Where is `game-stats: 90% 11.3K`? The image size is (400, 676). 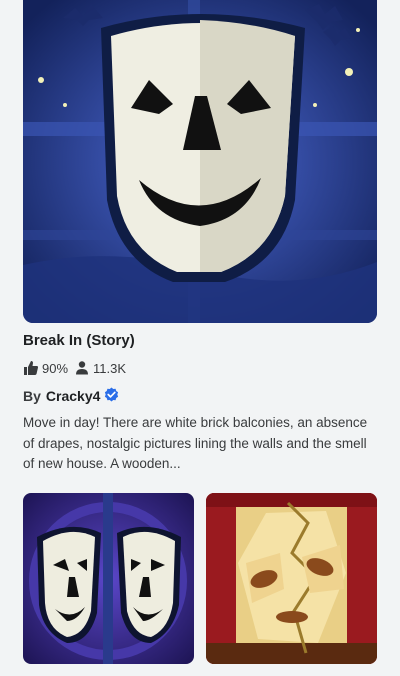 game-stats: 90% 11.3K is located at coordinates (77, 368).